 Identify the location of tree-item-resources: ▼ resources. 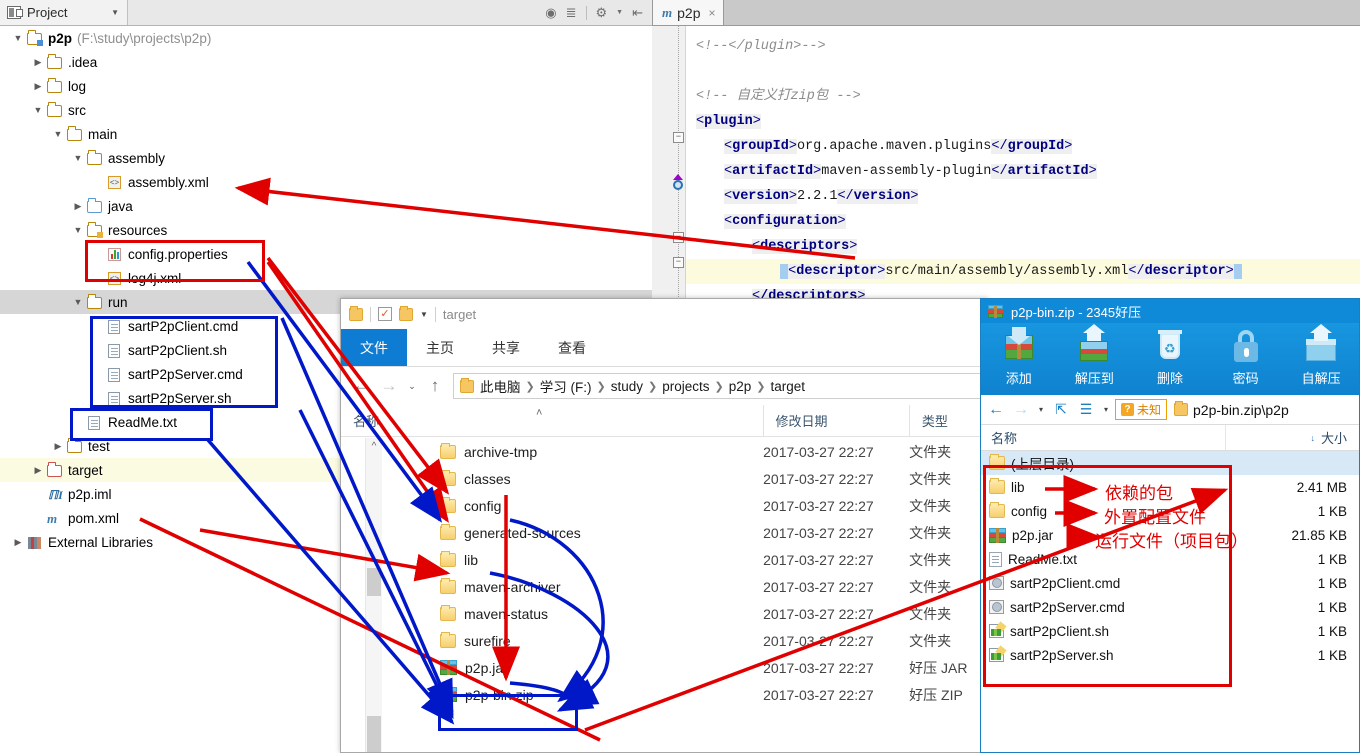
(326, 230).